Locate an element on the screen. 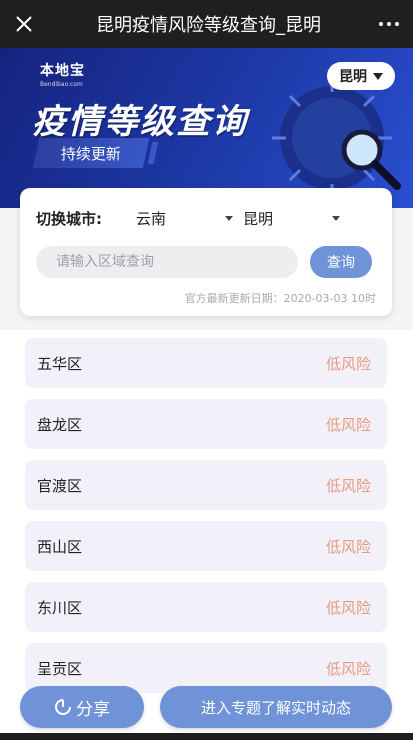  top-navigation-bar: 昆明疫情风险等级查询_昆明 is located at coordinates (206, 24).